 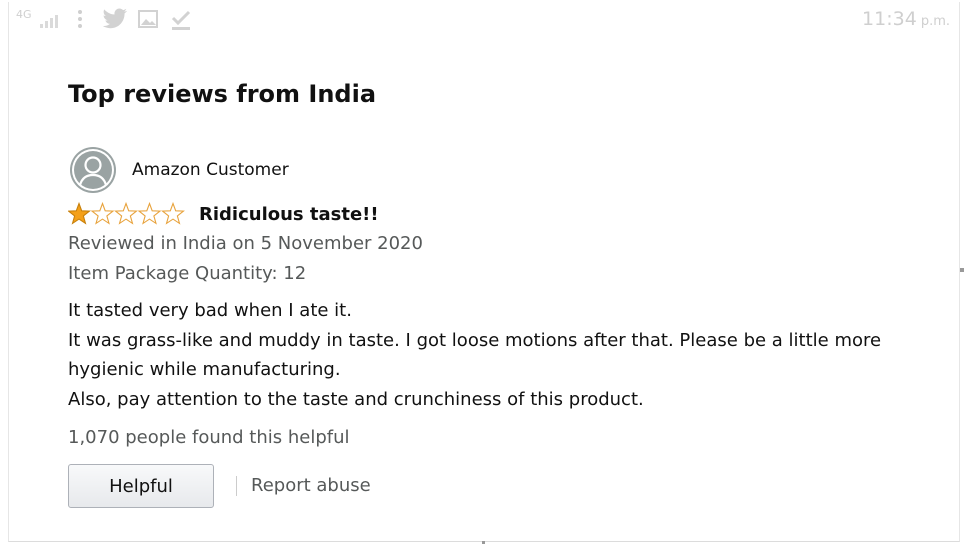 What do you see at coordinates (210, 310) in the screenshot?
I see `review-body-line: It tasted very bad when I ate it.` at bounding box center [210, 310].